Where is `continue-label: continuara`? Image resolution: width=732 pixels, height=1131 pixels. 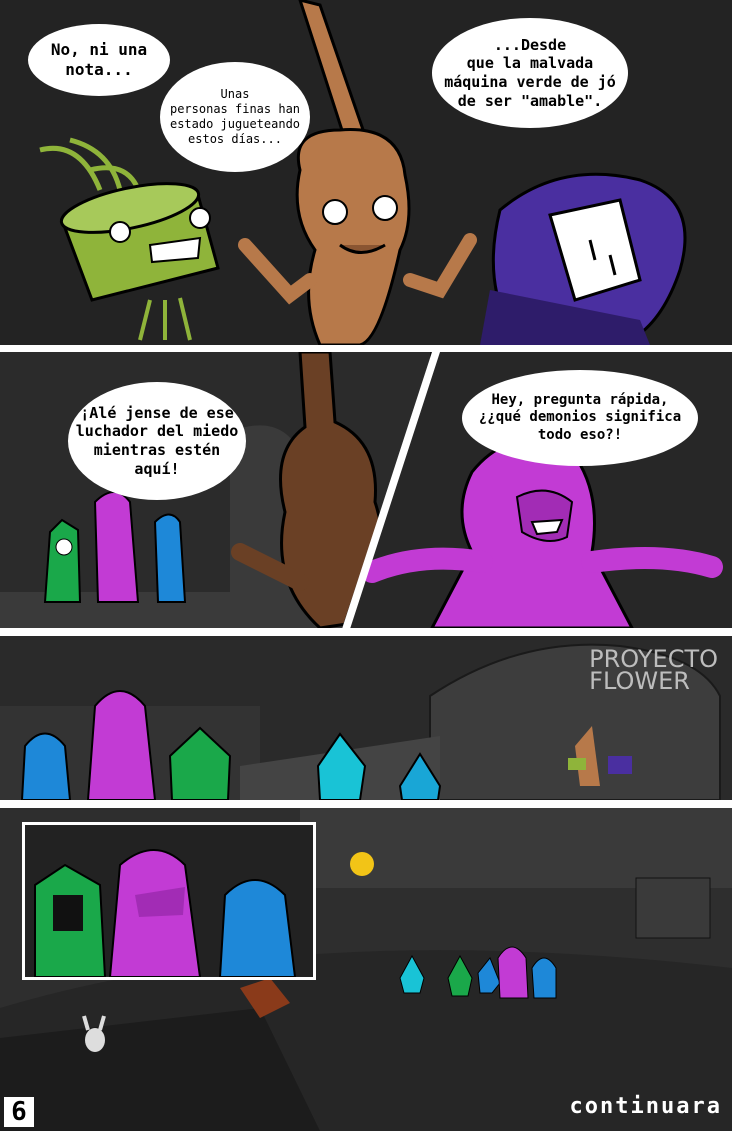
continue-label: continuara is located at coordinates (645, 1106).